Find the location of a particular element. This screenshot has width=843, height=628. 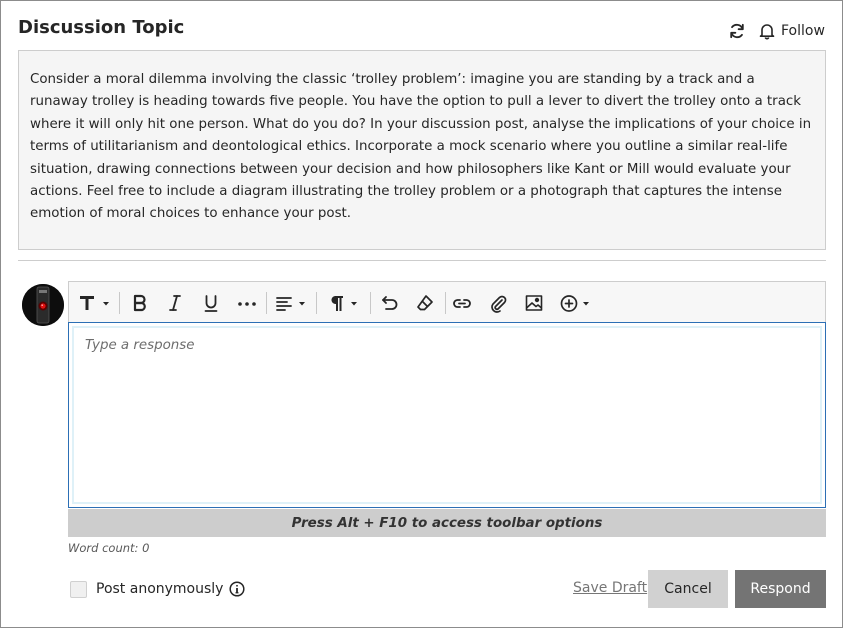

follow-label: Follow is located at coordinates (803, 31).